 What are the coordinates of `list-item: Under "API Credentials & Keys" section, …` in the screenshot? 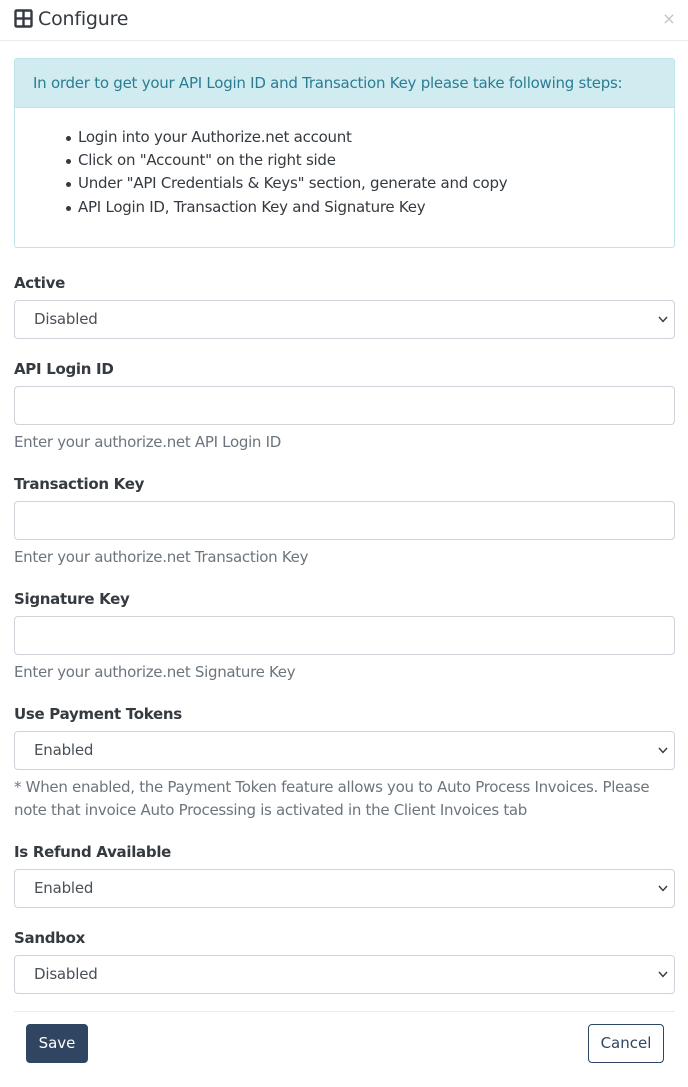 It's located at (370, 183).